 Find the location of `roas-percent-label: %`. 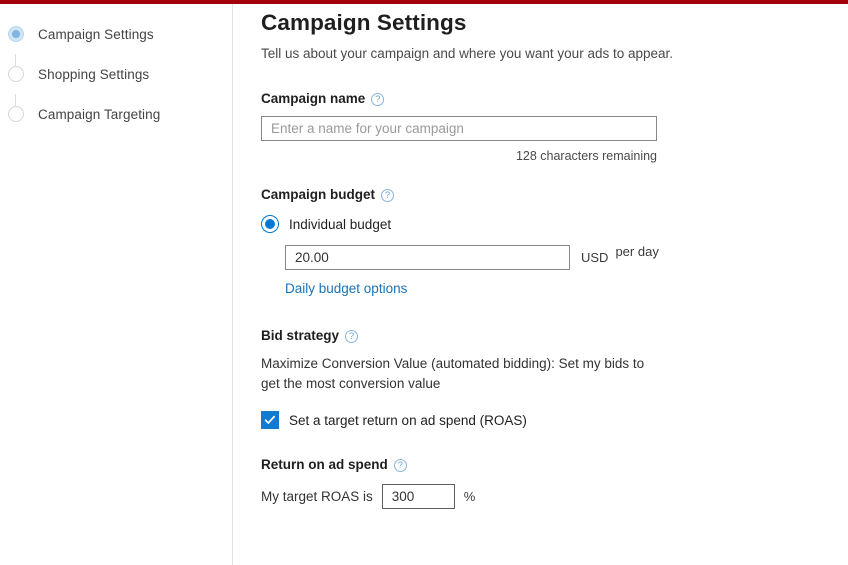

roas-percent-label: % is located at coordinates (469, 496).